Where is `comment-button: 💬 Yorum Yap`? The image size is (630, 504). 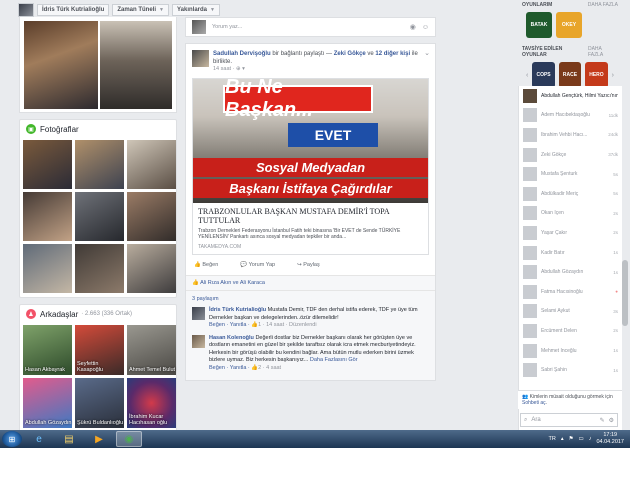
comment-button: 💬 Yorum Yap is located at coordinates (257, 265).